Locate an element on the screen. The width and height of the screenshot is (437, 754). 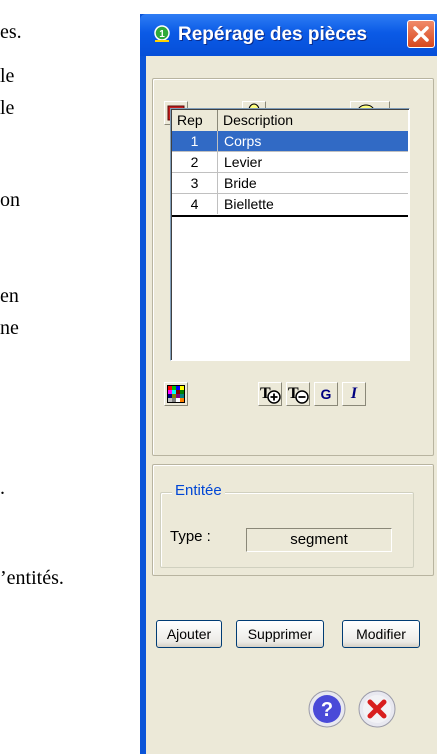
text-size-plus-icon: T is located at coordinates (270, 394).